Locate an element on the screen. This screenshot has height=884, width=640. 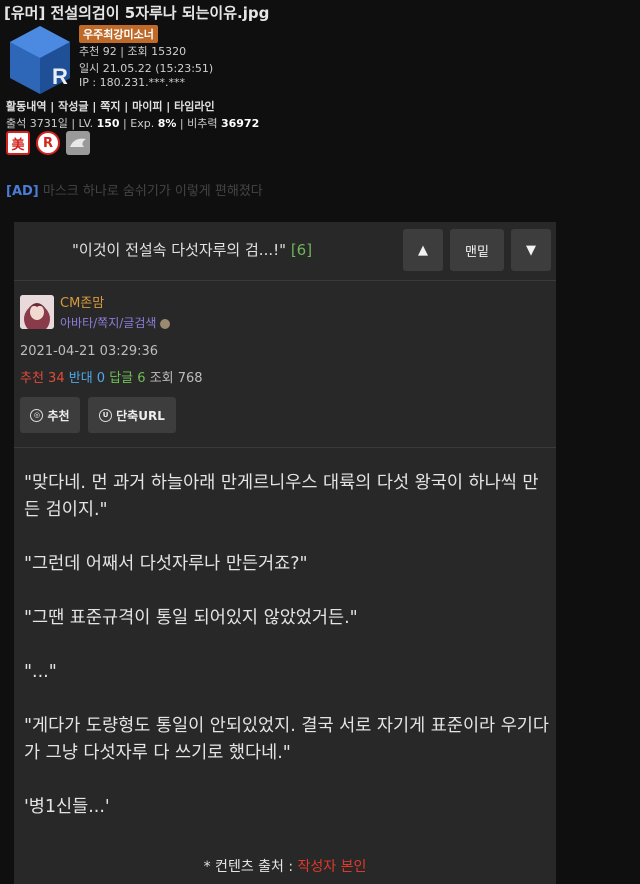
recommend-button: ◎ 추천 is located at coordinates (50, 415).